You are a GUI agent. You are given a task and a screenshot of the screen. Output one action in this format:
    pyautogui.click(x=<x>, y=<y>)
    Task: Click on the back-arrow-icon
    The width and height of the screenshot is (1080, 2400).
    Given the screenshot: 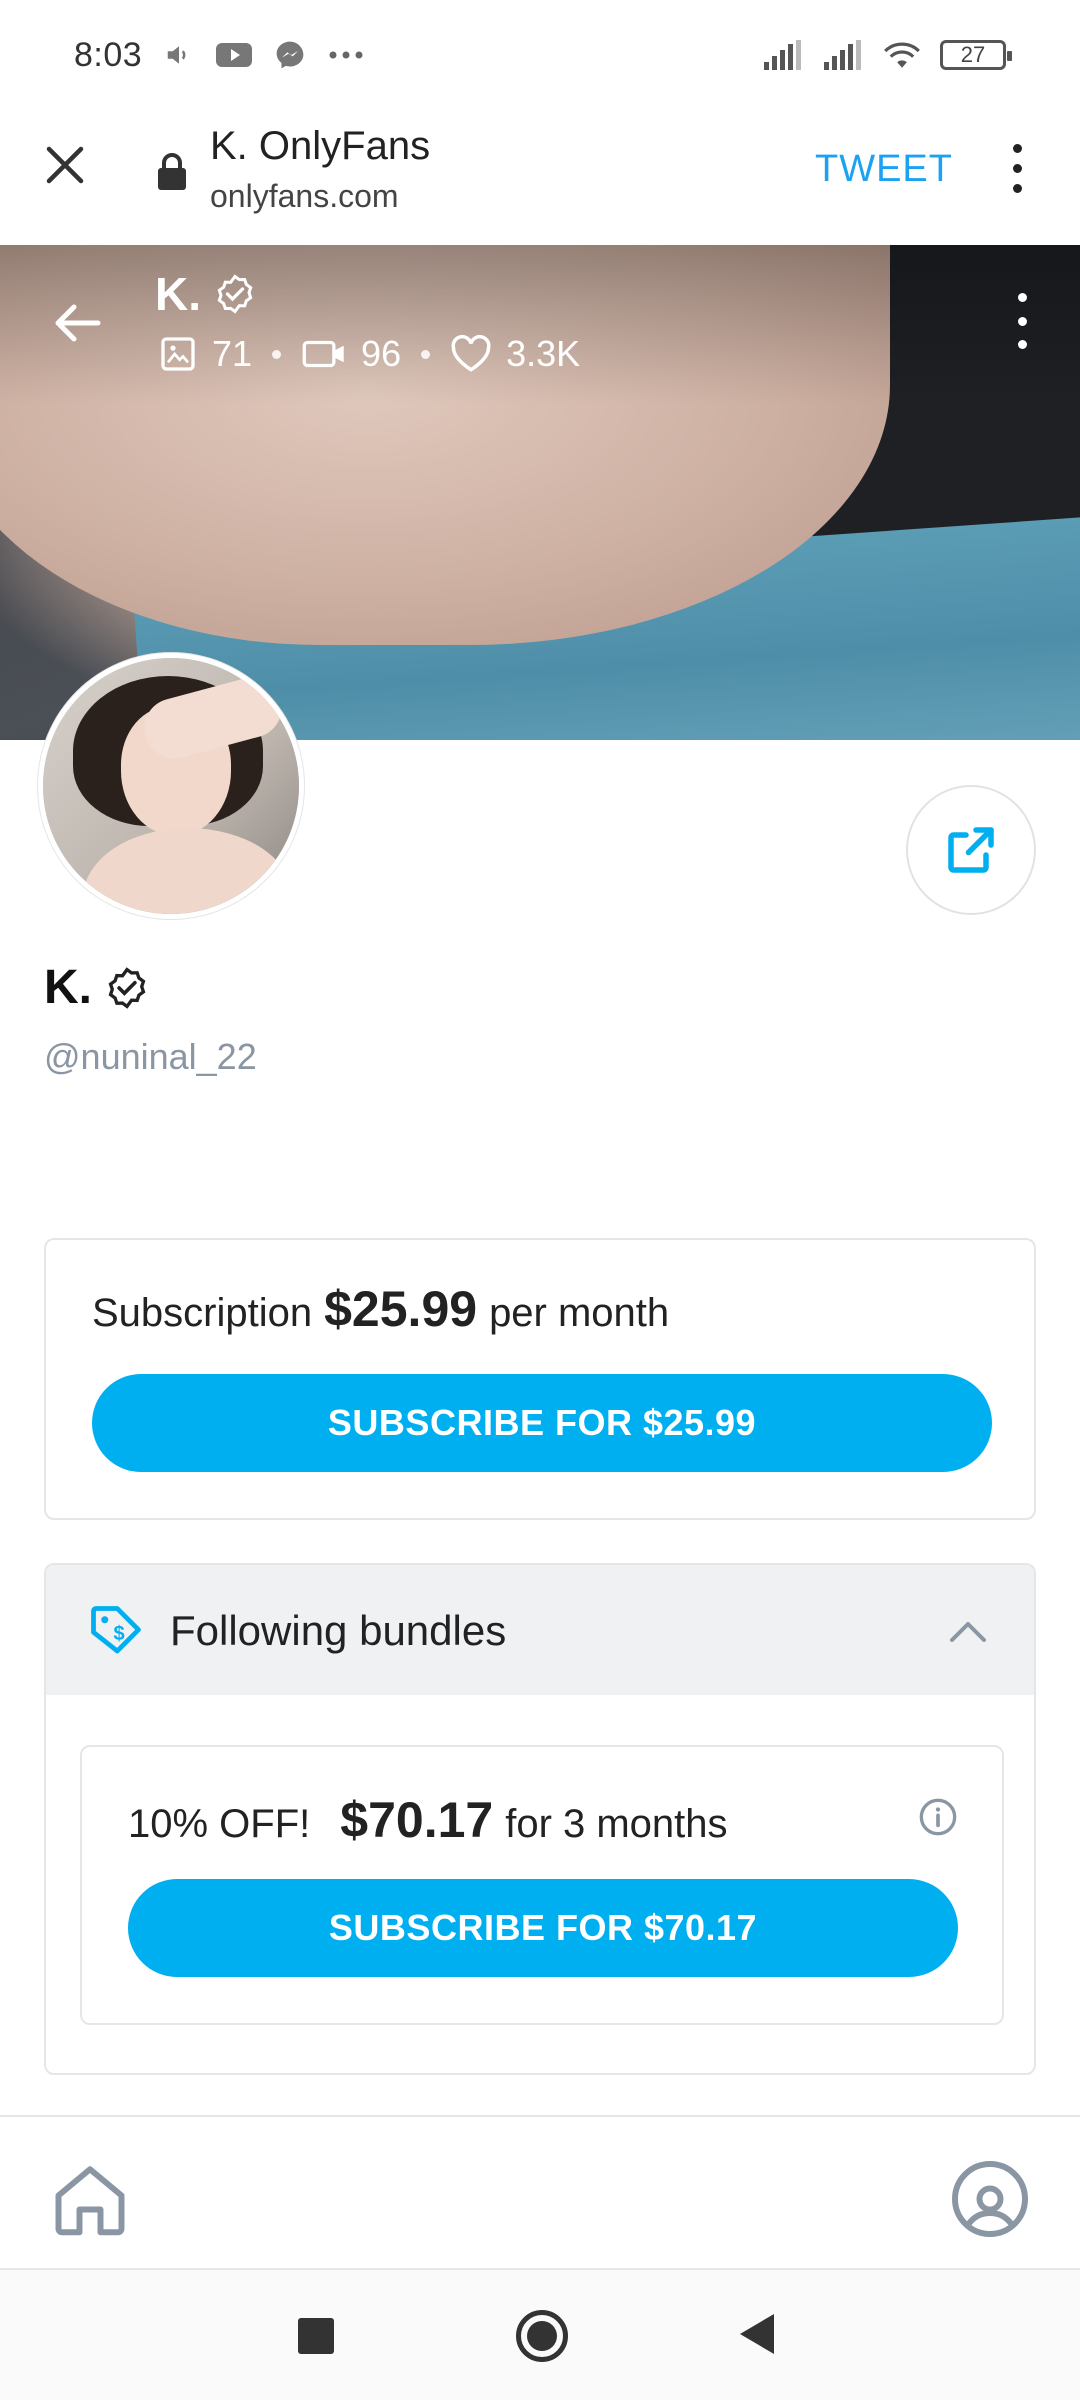 What is the action you would take?
    pyautogui.click(x=78, y=323)
    